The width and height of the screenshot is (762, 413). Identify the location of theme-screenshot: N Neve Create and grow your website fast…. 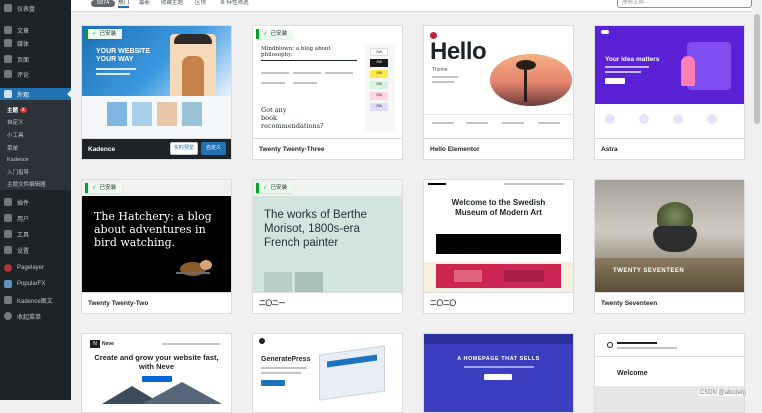
(156, 373).